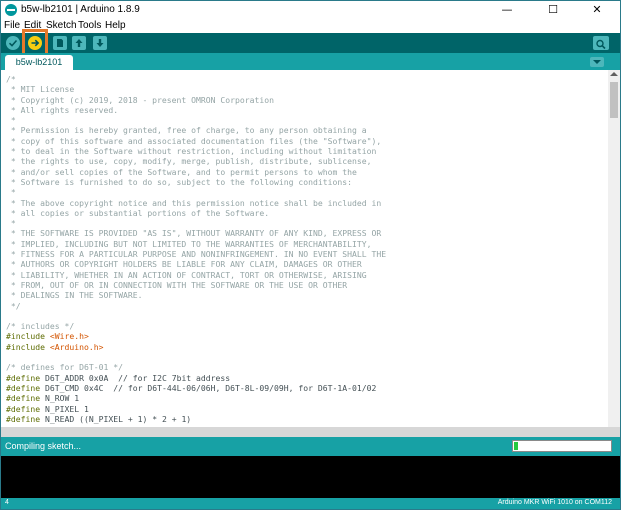 The image size is (621, 510). I want to click on menu-sketch: Sketch, so click(61, 26).